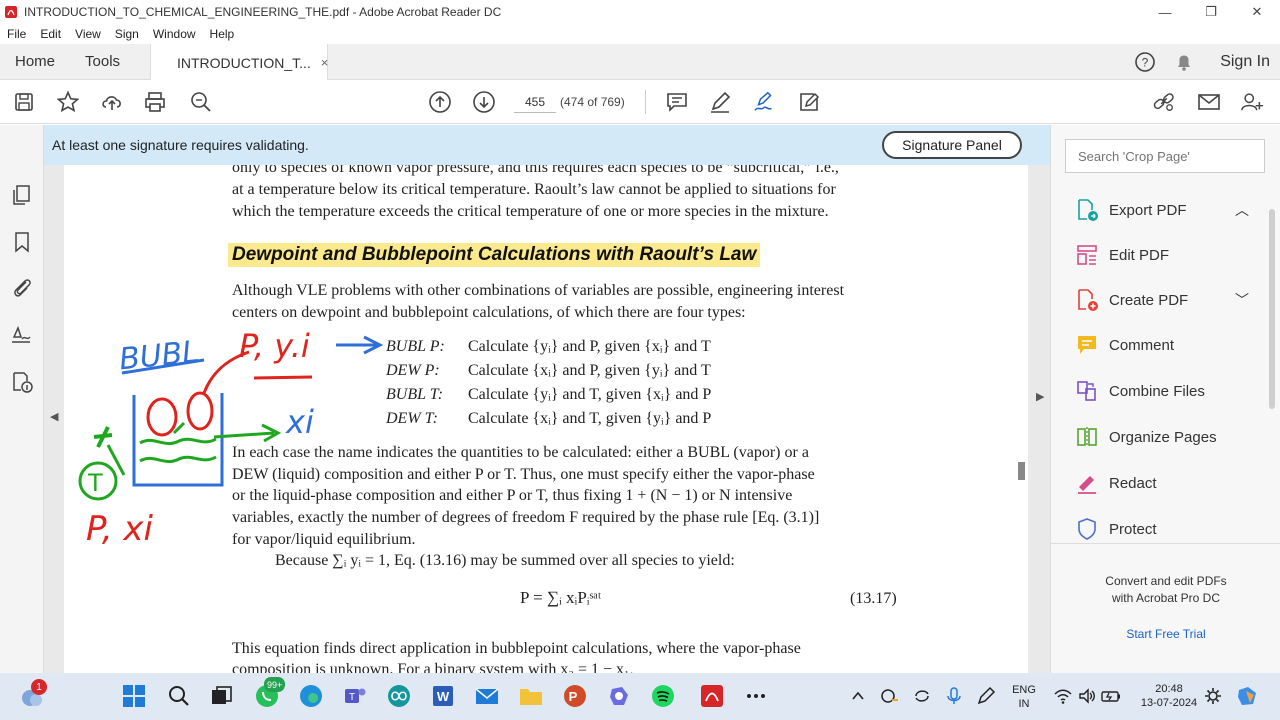 The width and height of the screenshot is (1280, 720). What do you see at coordinates (1184, 62) in the screenshot?
I see `notification-bell-icon` at bounding box center [1184, 62].